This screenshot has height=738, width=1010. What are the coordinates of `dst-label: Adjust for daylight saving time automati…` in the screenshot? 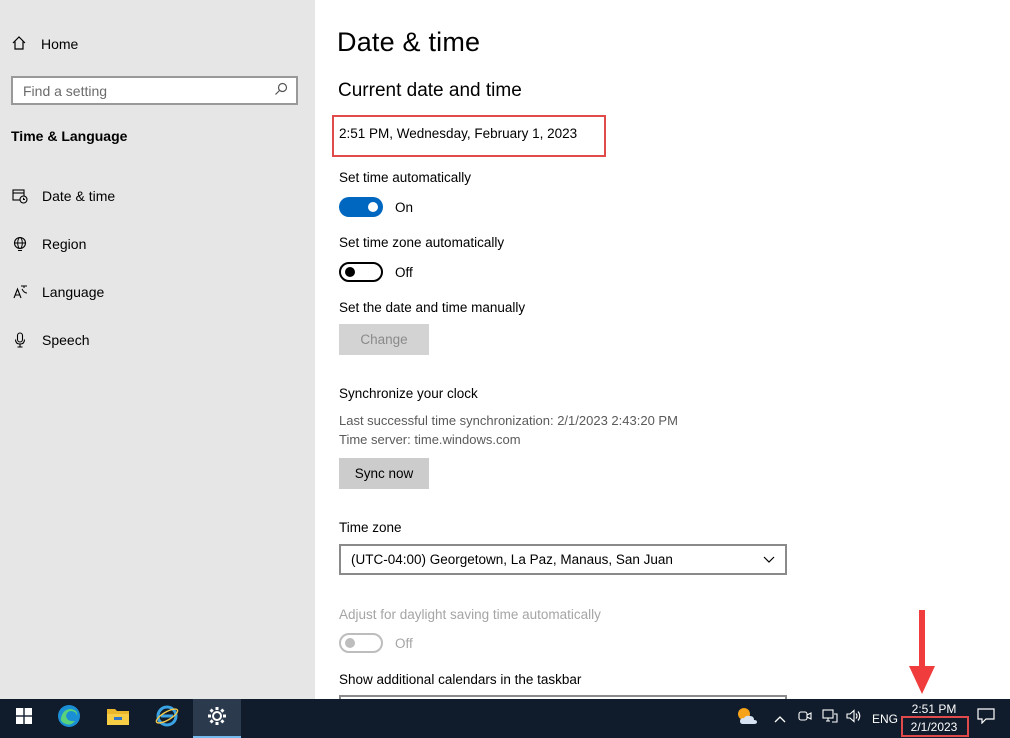 It's located at (470, 614).